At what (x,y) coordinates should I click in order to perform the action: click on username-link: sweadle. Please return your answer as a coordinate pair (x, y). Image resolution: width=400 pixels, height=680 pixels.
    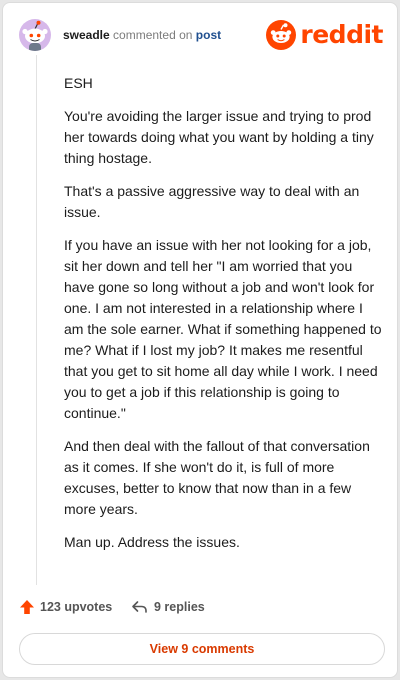
    Looking at the image, I should click on (86, 35).